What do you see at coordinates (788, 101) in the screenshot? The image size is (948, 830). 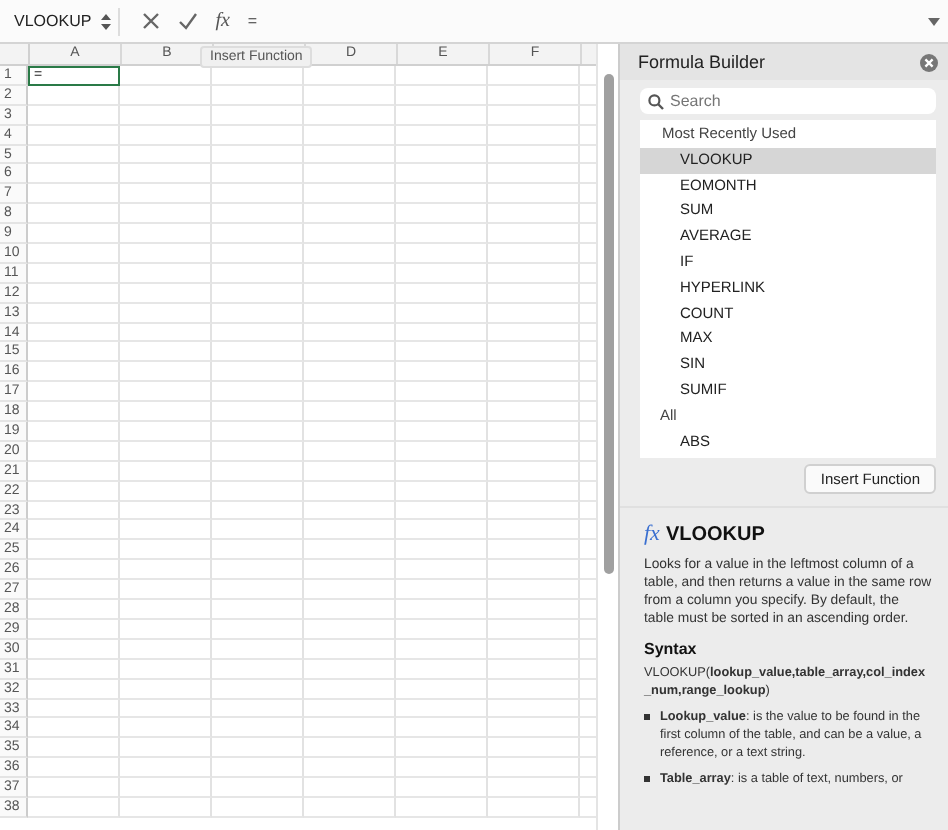 I see `search-field: Search` at bounding box center [788, 101].